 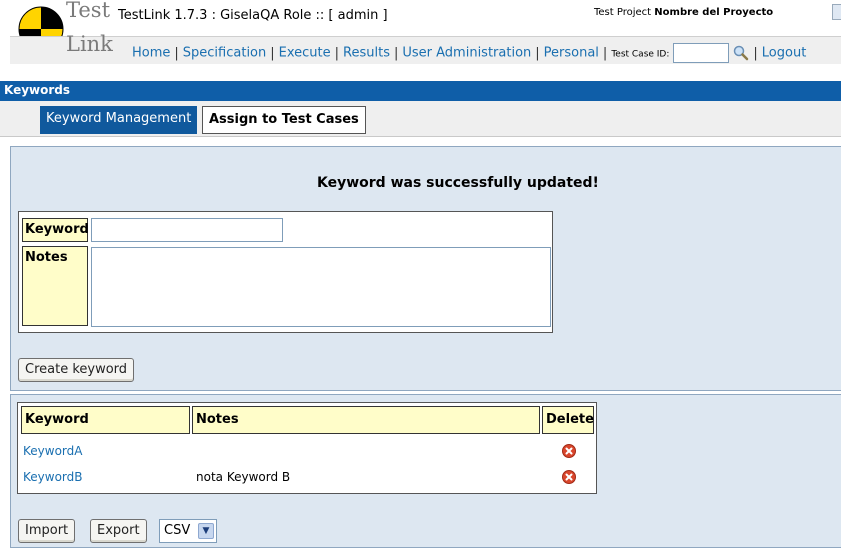 What do you see at coordinates (206, 531) in the screenshot?
I see `chevron-down-icon: ▼` at bounding box center [206, 531].